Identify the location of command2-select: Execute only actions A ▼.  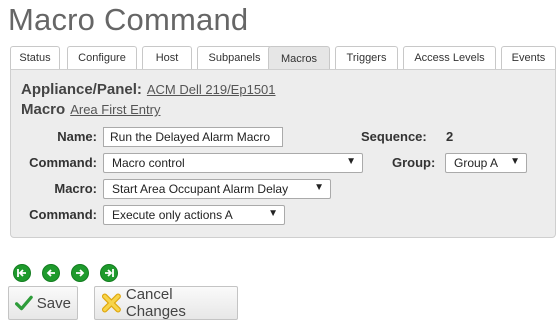
(194, 215).